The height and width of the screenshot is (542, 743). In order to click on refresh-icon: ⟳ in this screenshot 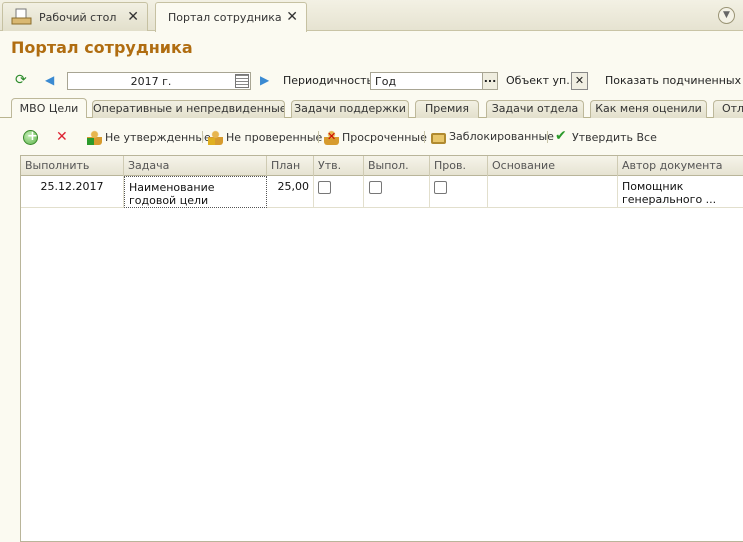, I will do `click(21, 80)`.